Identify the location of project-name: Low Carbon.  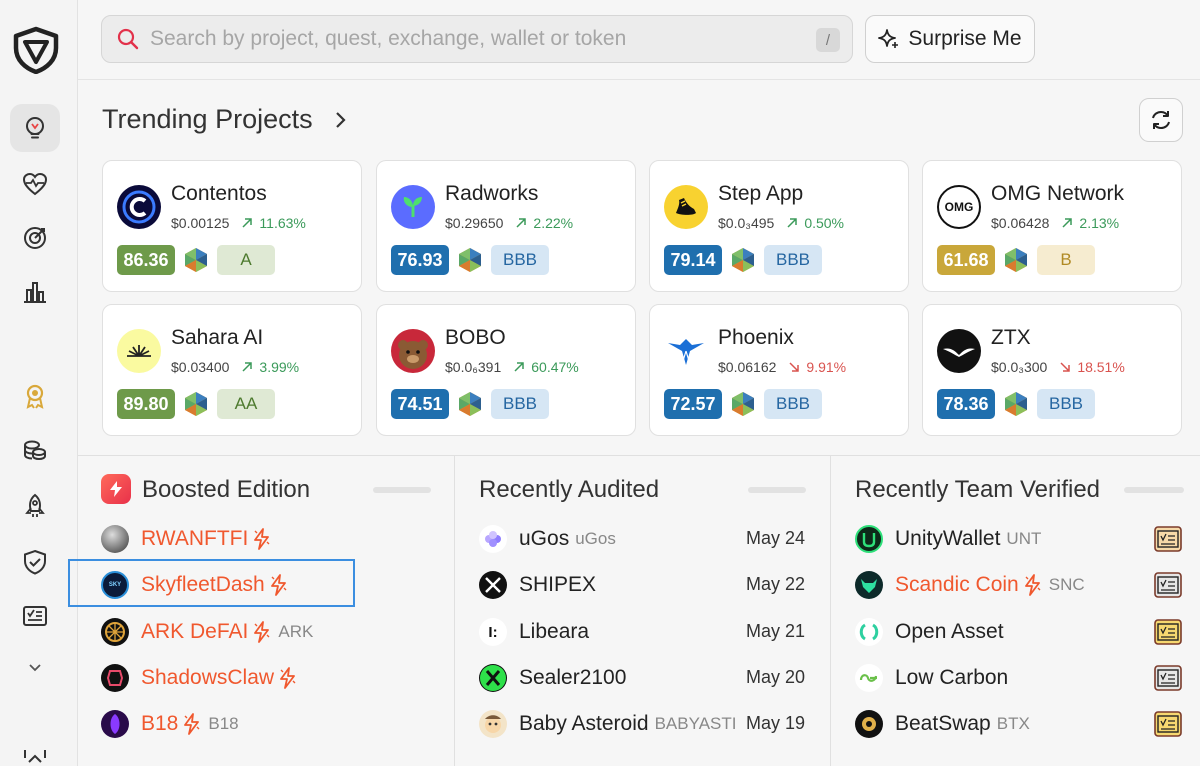
(952, 677).